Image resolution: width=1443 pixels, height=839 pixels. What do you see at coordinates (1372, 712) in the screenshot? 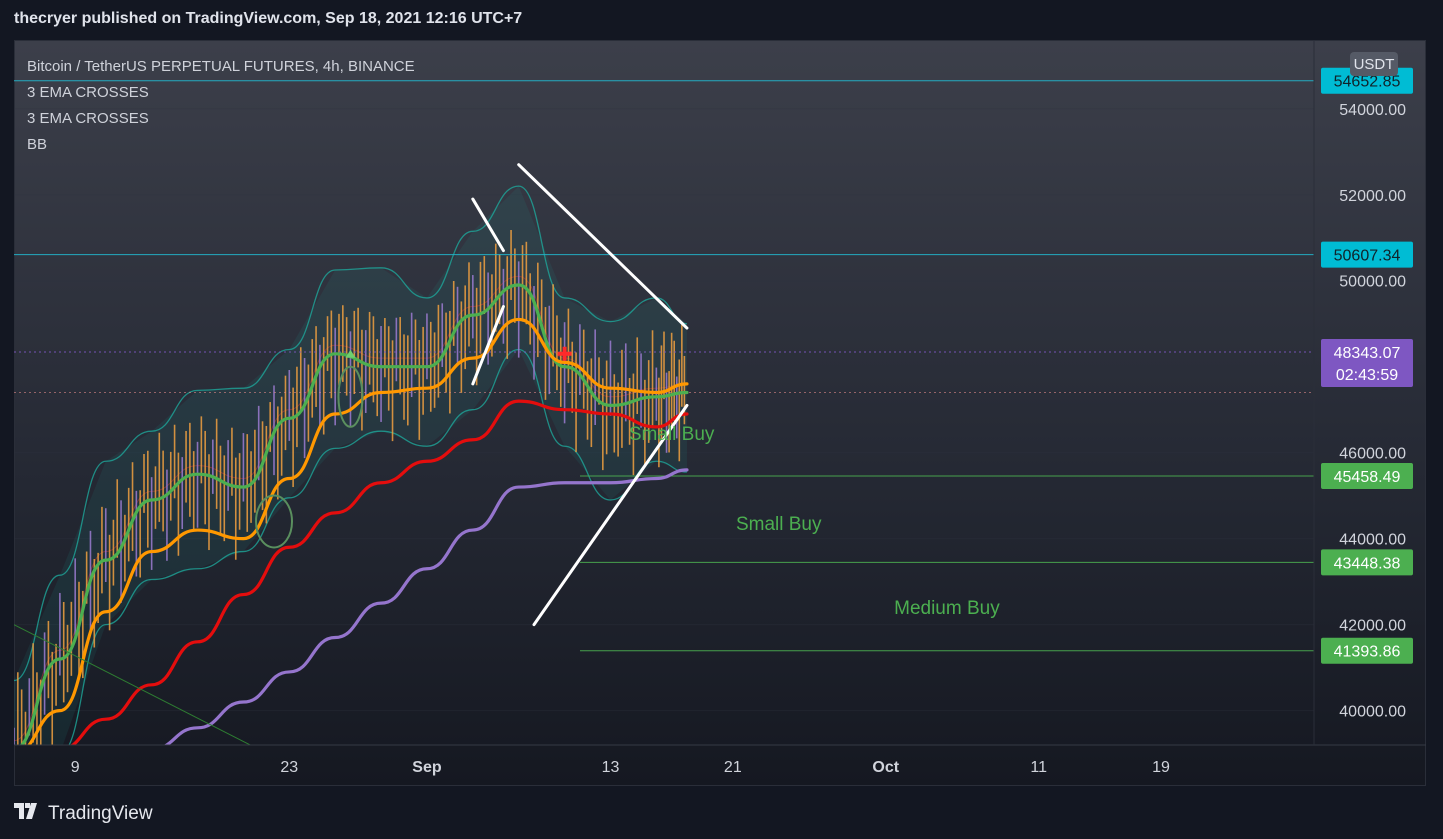
I see `y-tick-label: 40000.00` at bounding box center [1372, 712].